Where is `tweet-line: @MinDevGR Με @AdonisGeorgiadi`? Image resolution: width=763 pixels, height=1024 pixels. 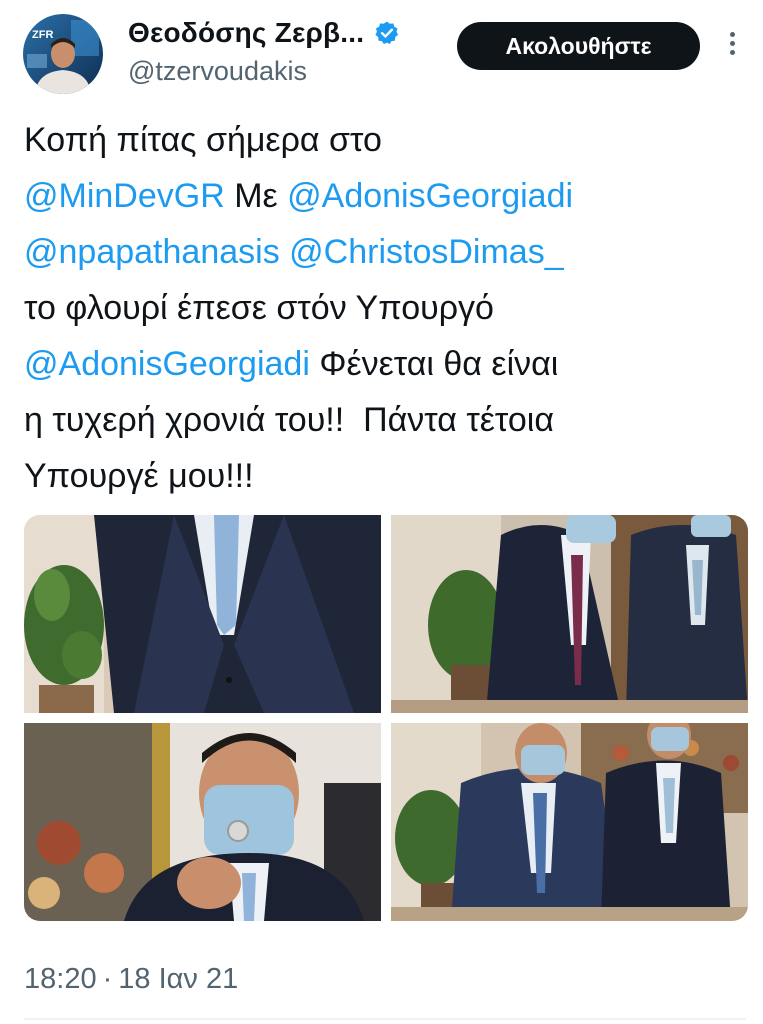 tweet-line: @MinDevGR Με @AdonisGeorgiadi is located at coordinates (384, 196).